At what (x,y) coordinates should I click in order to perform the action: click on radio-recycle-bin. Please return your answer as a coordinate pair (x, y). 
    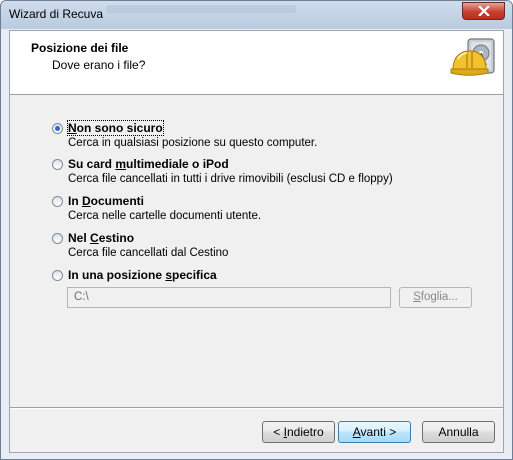
    Looking at the image, I should click on (57, 238).